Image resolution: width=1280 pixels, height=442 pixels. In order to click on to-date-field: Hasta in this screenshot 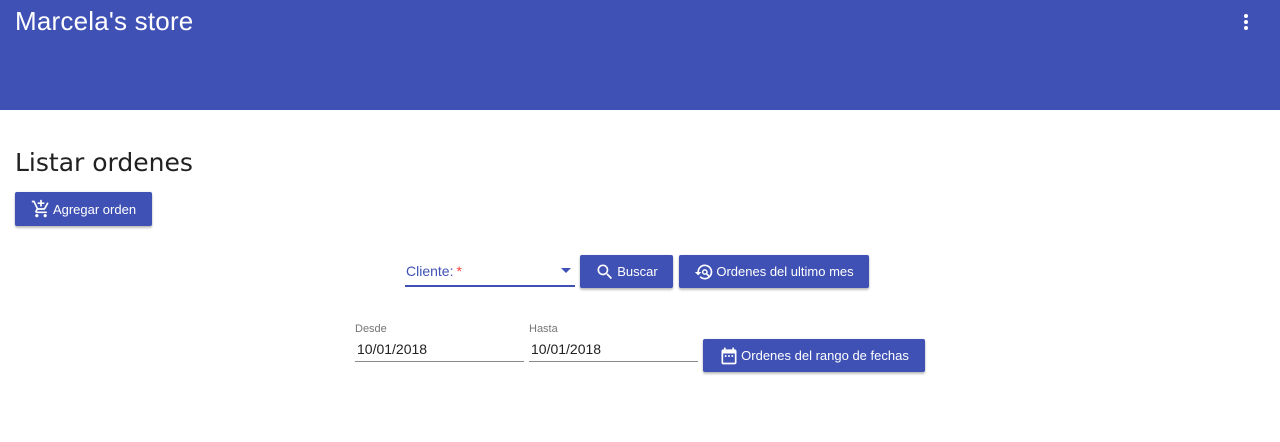, I will do `click(613, 347)`.